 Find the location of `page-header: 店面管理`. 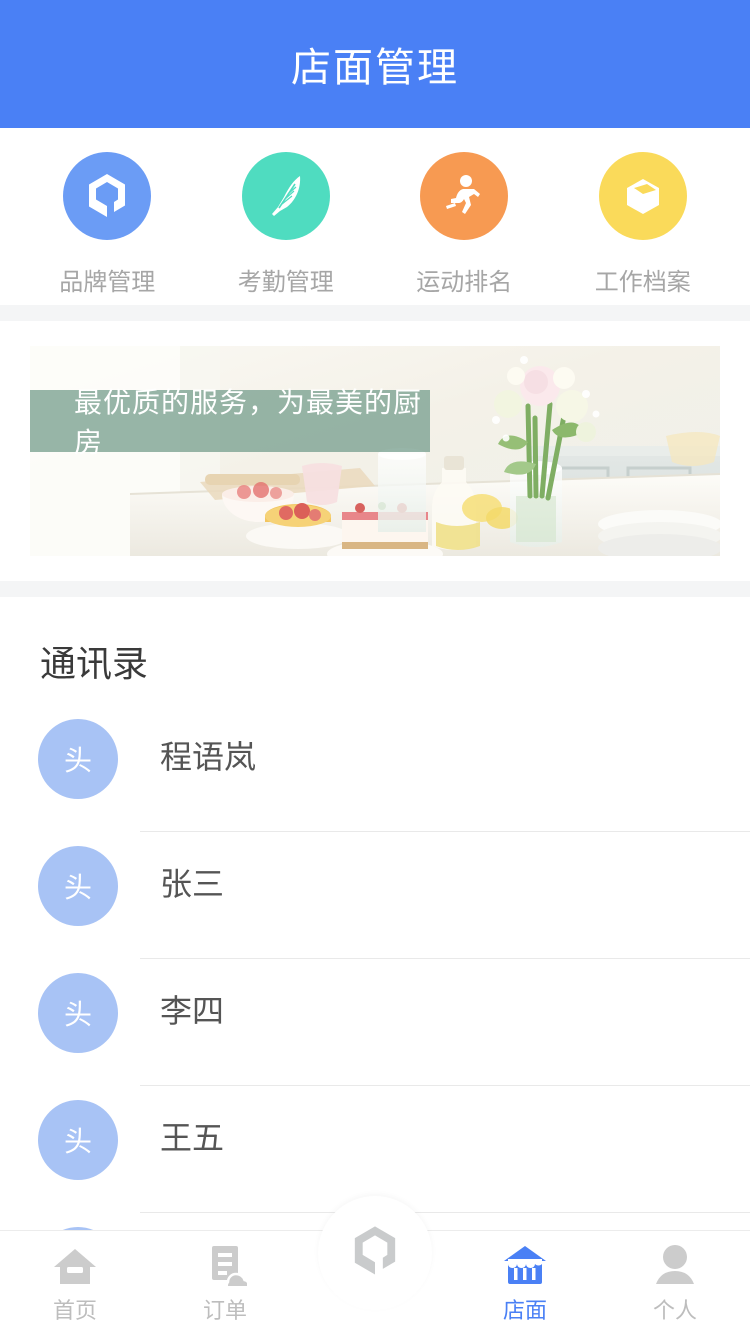

page-header: 店面管理 is located at coordinates (375, 64).